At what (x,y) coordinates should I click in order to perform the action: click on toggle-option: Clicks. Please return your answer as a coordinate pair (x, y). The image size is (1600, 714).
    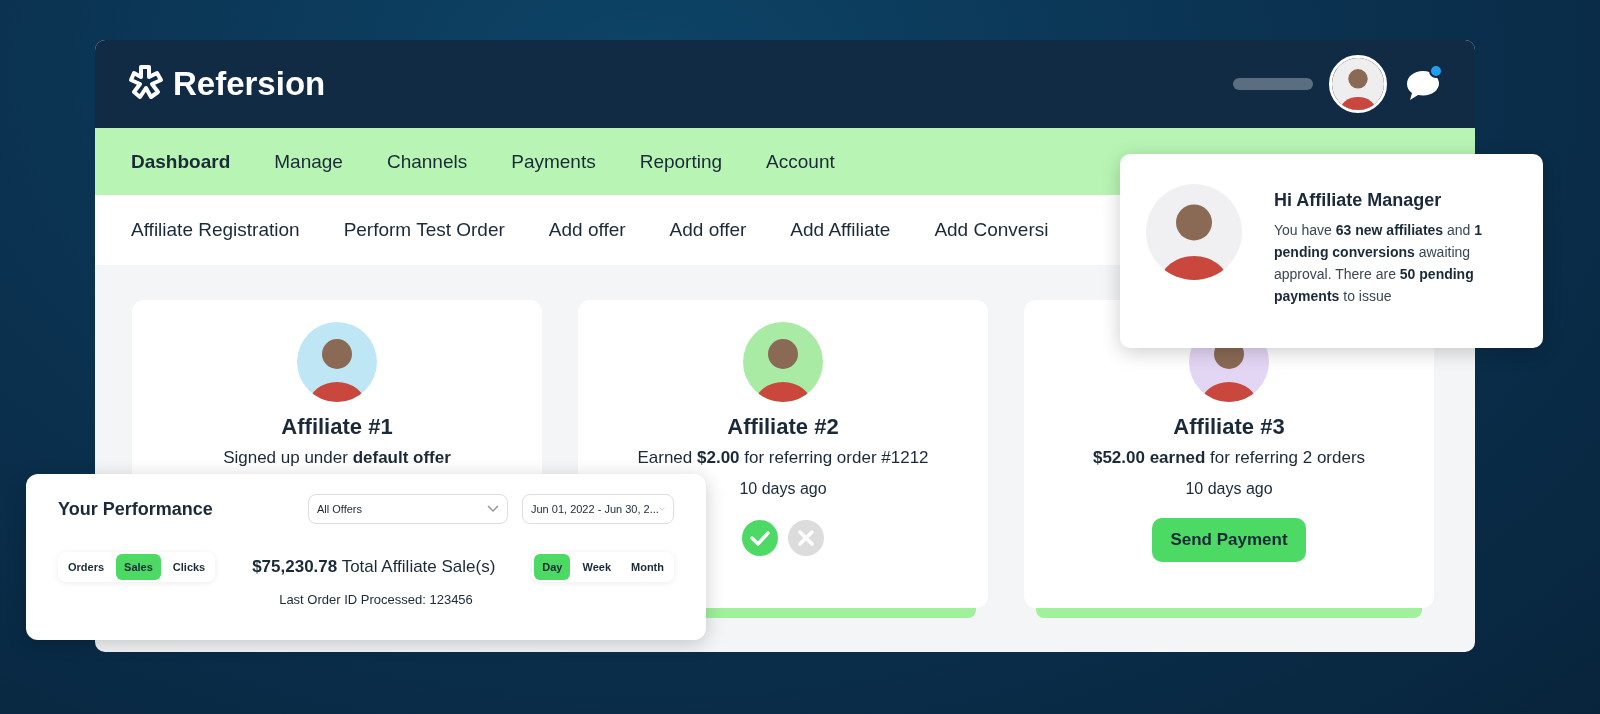
    Looking at the image, I should click on (189, 567).